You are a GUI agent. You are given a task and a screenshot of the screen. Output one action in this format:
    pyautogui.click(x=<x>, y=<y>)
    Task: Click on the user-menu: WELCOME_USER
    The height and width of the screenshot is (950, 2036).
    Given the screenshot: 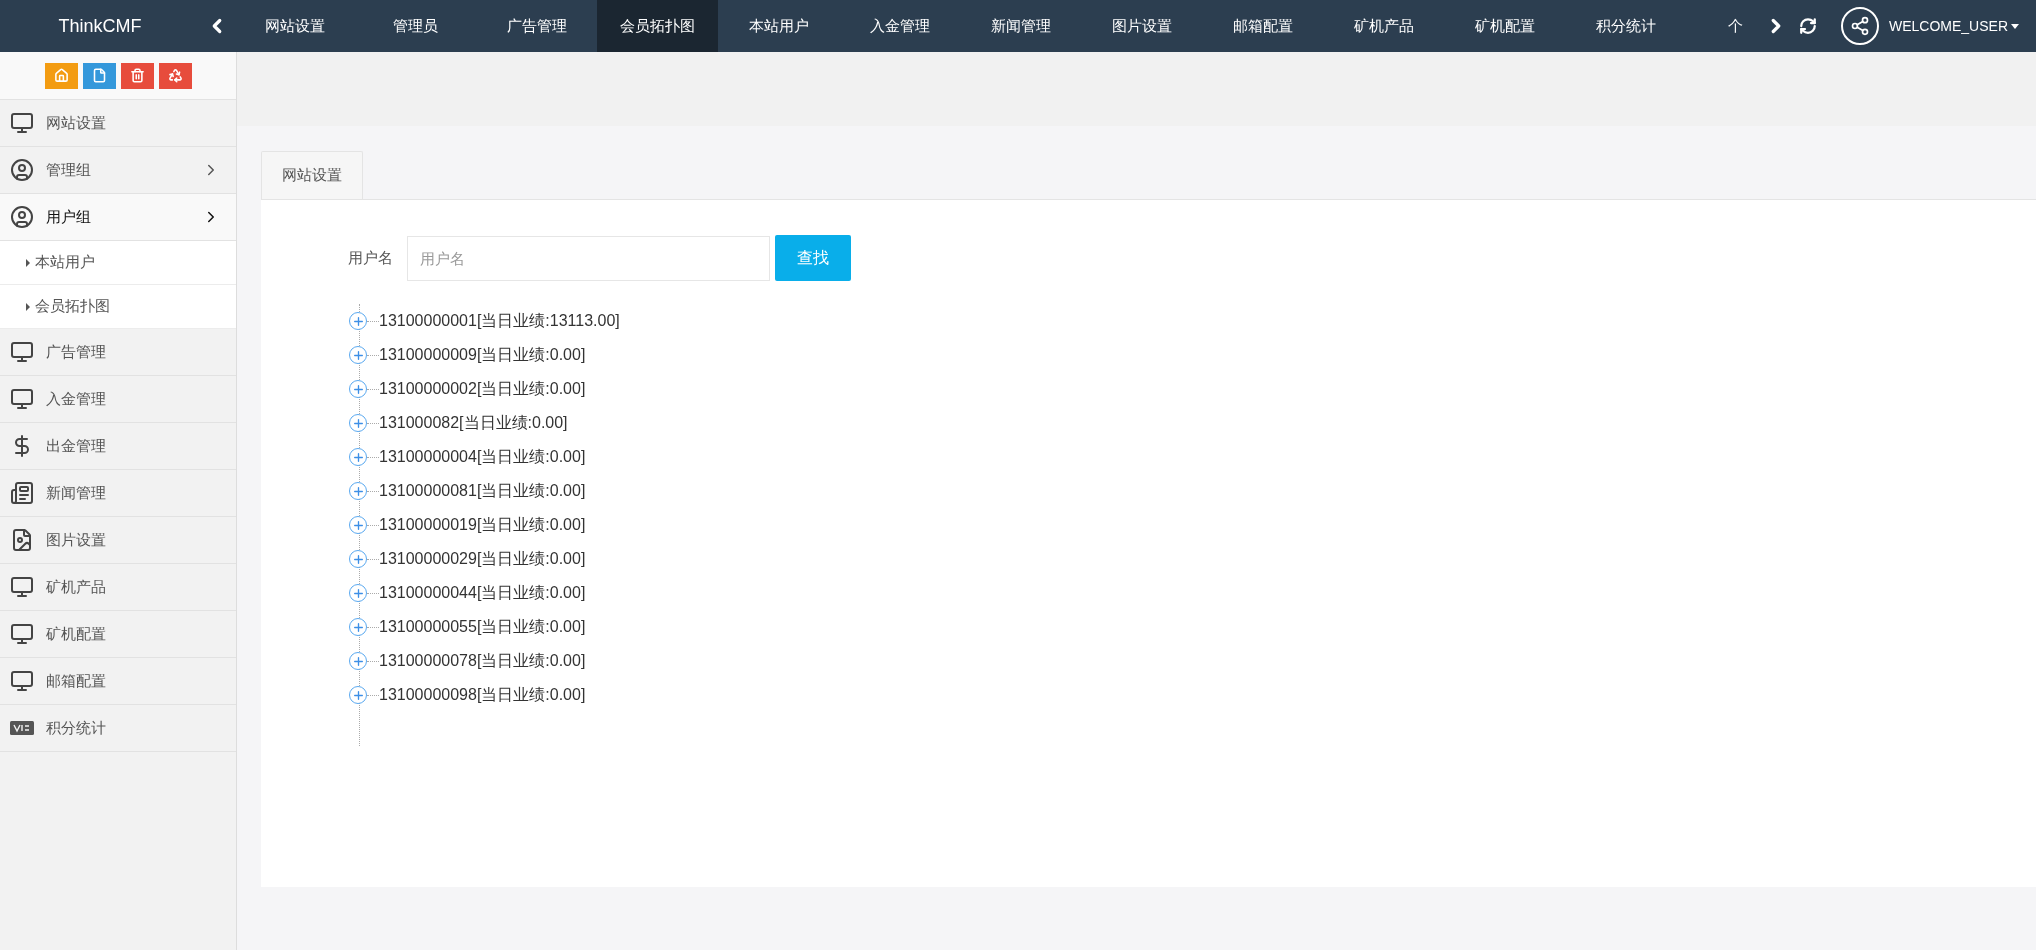 What is the action you would take?
    pyautogui.click(x=1954, y=26)
    